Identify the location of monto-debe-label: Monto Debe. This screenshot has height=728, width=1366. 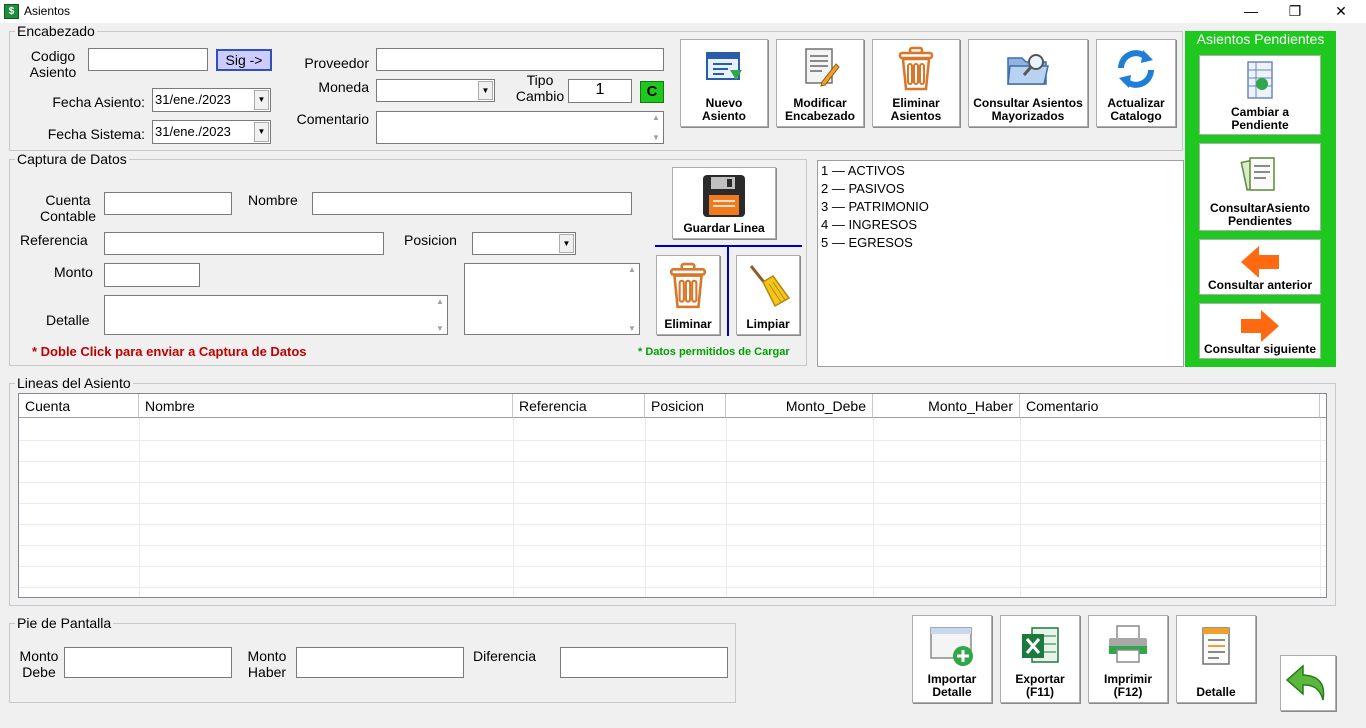
(39, 664).